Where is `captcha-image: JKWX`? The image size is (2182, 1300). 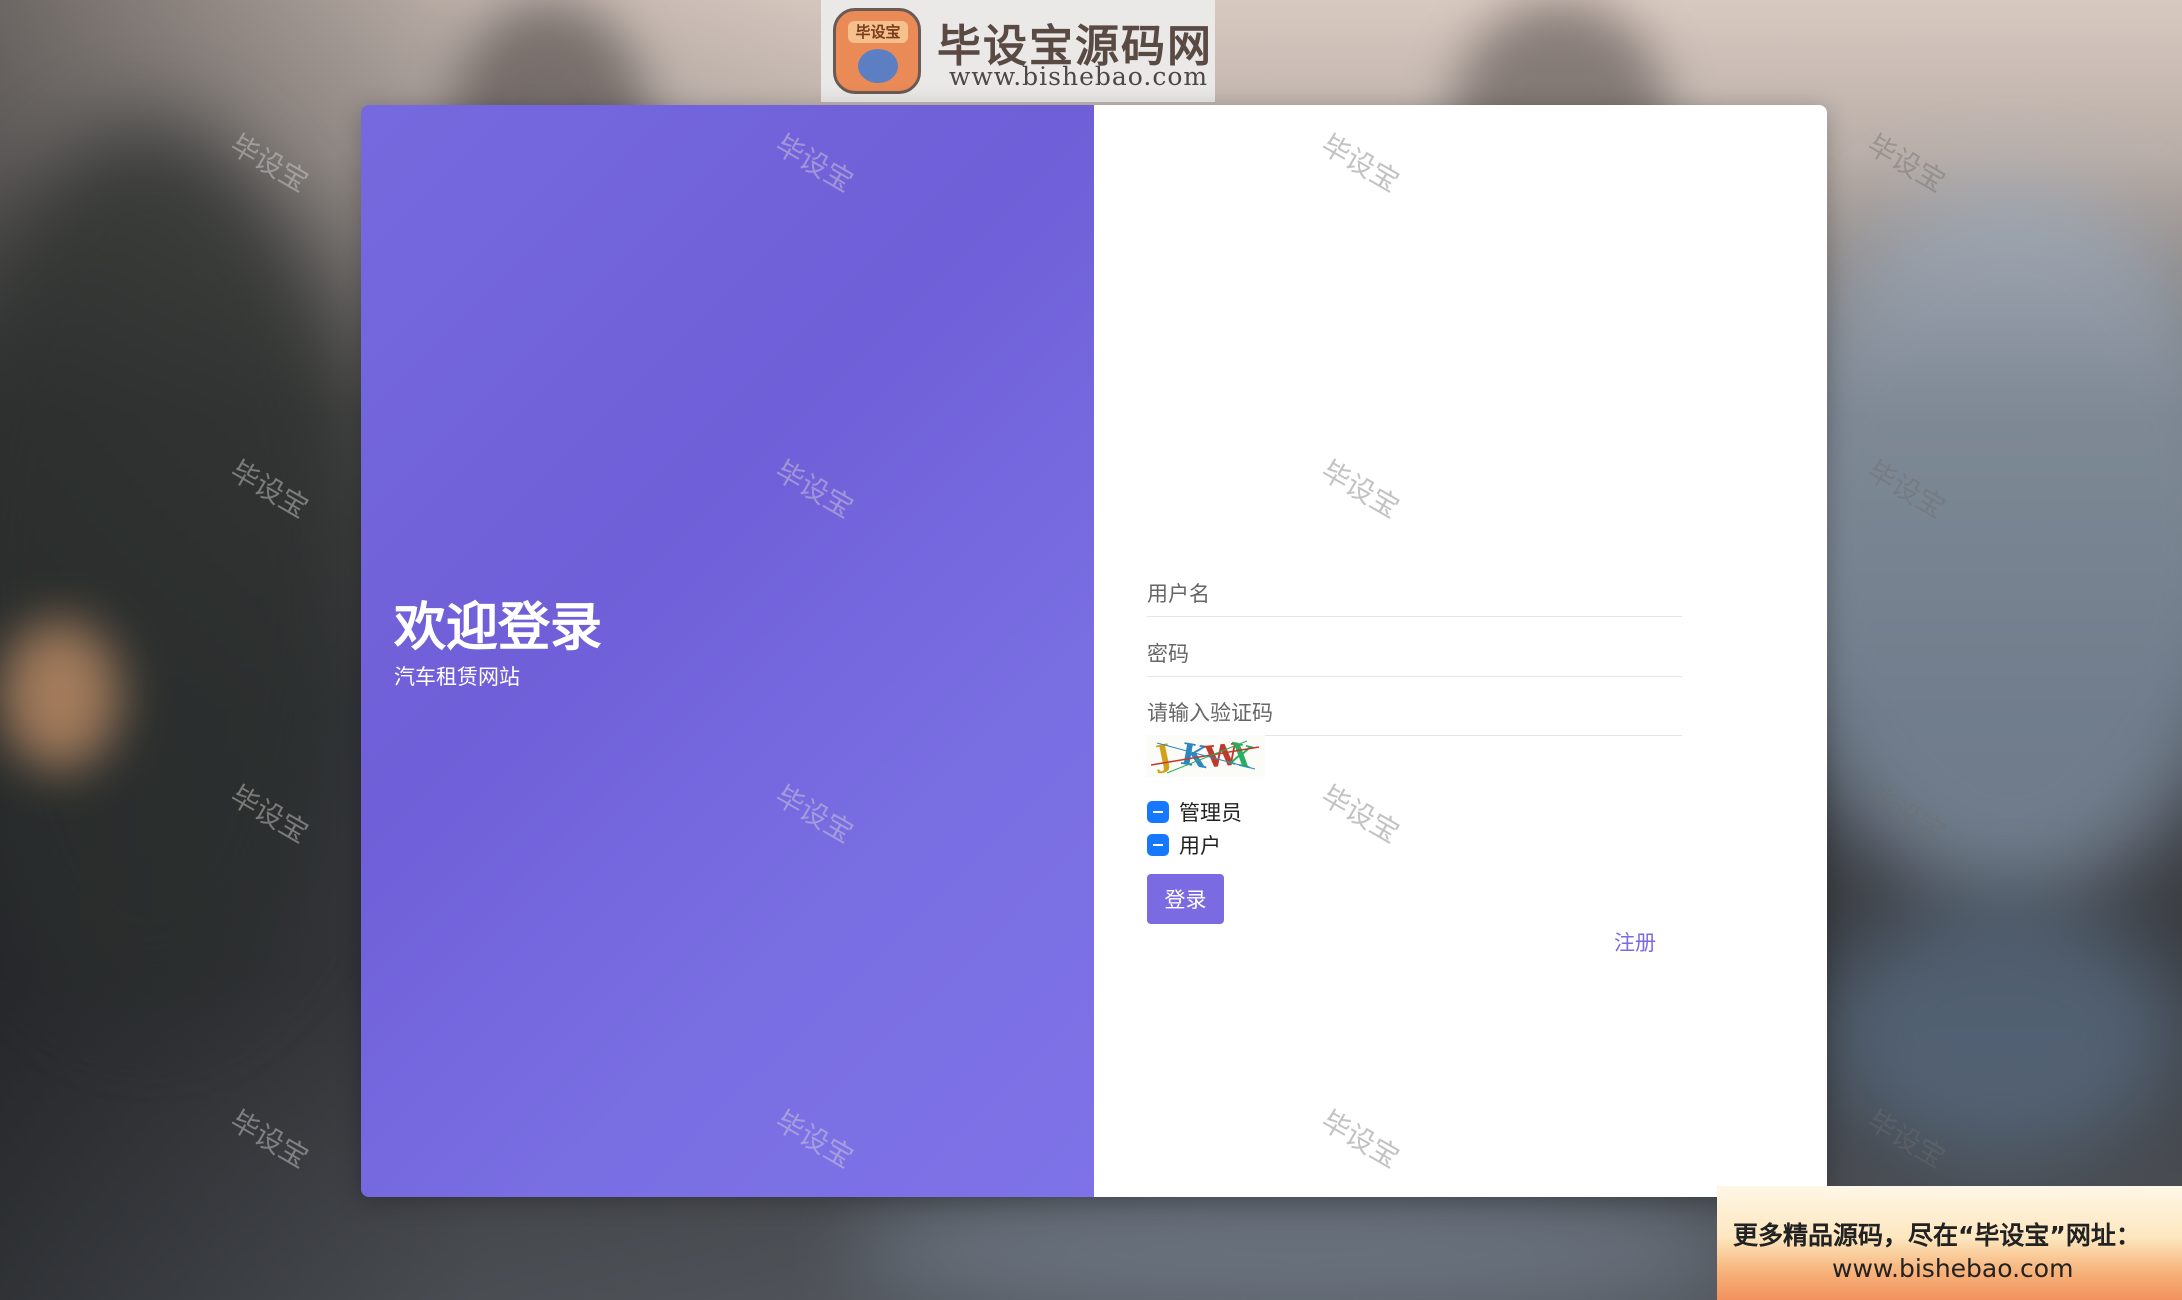 captcha-image: JKWX is located at coordinates (1206, 756).